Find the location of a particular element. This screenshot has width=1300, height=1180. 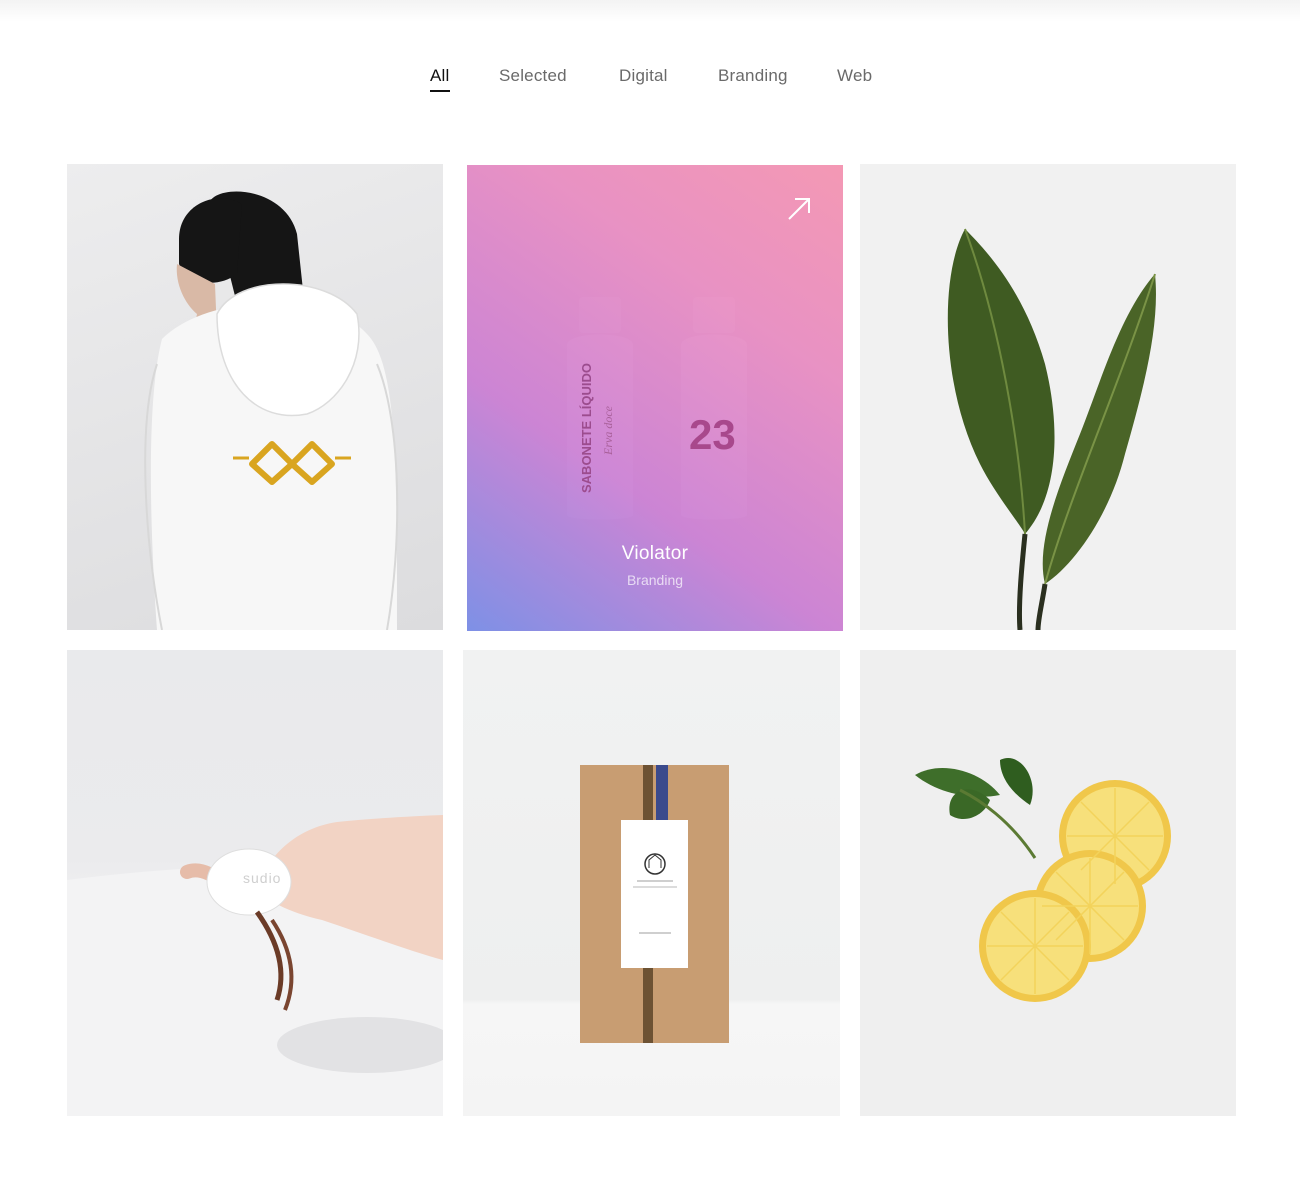

bottle-right-number: 23 is located at coordinates (712, 434).